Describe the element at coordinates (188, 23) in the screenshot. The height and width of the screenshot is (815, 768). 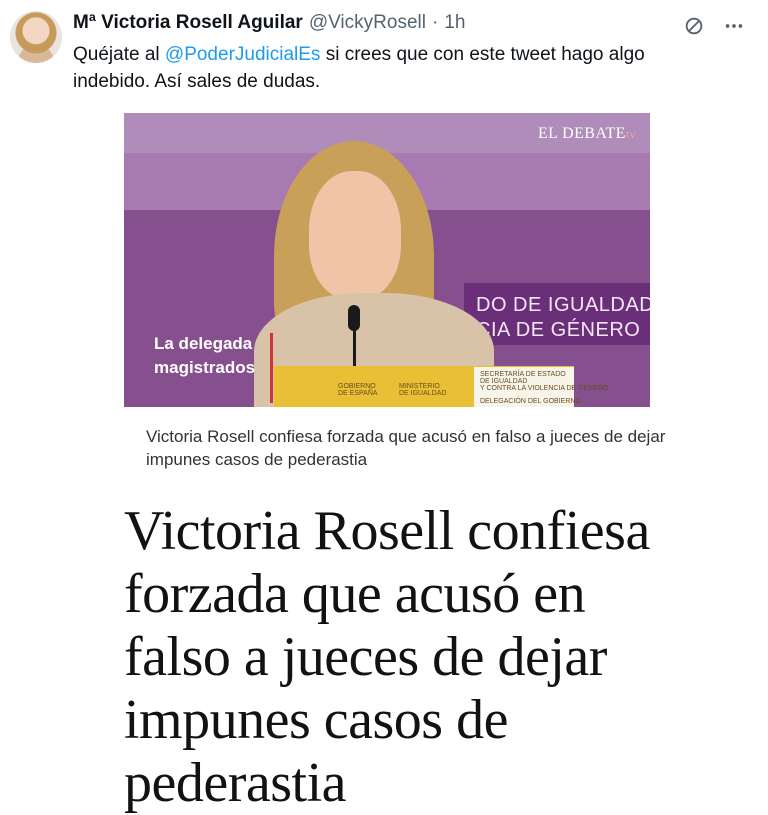
I see `author-name: Mª Victoria Rosell Aguilar` at that location.